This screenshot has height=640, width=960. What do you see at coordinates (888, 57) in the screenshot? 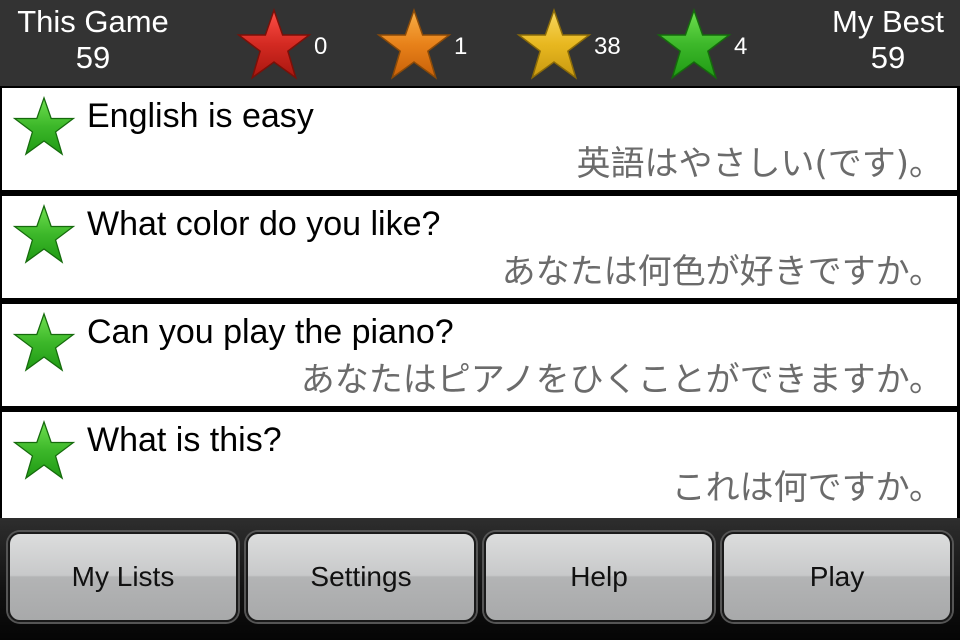
I see `my-best-value: 59` at bounding box center [888, 57].